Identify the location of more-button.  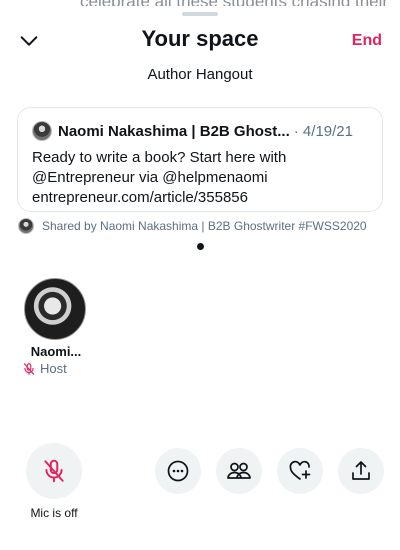
(178, 471).